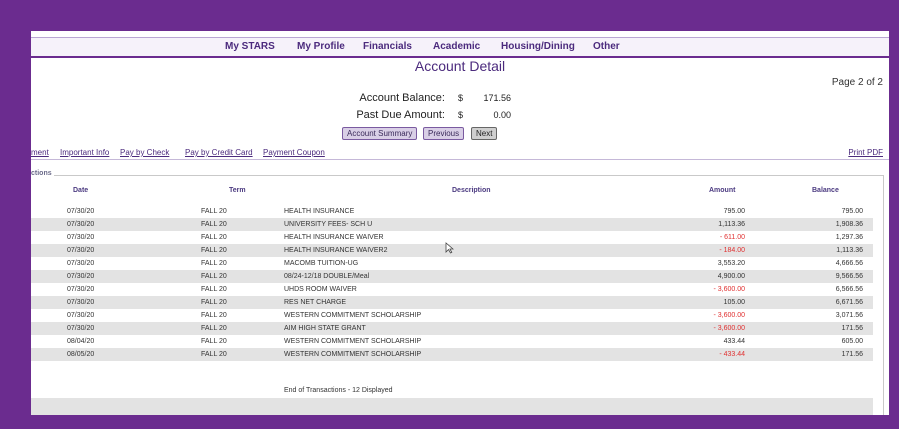  I want to click on cell-balance: 6,671.56, so click(849, 302).